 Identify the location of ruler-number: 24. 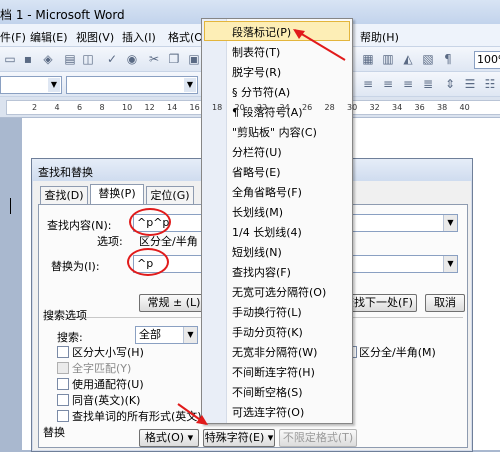
(284, 107).